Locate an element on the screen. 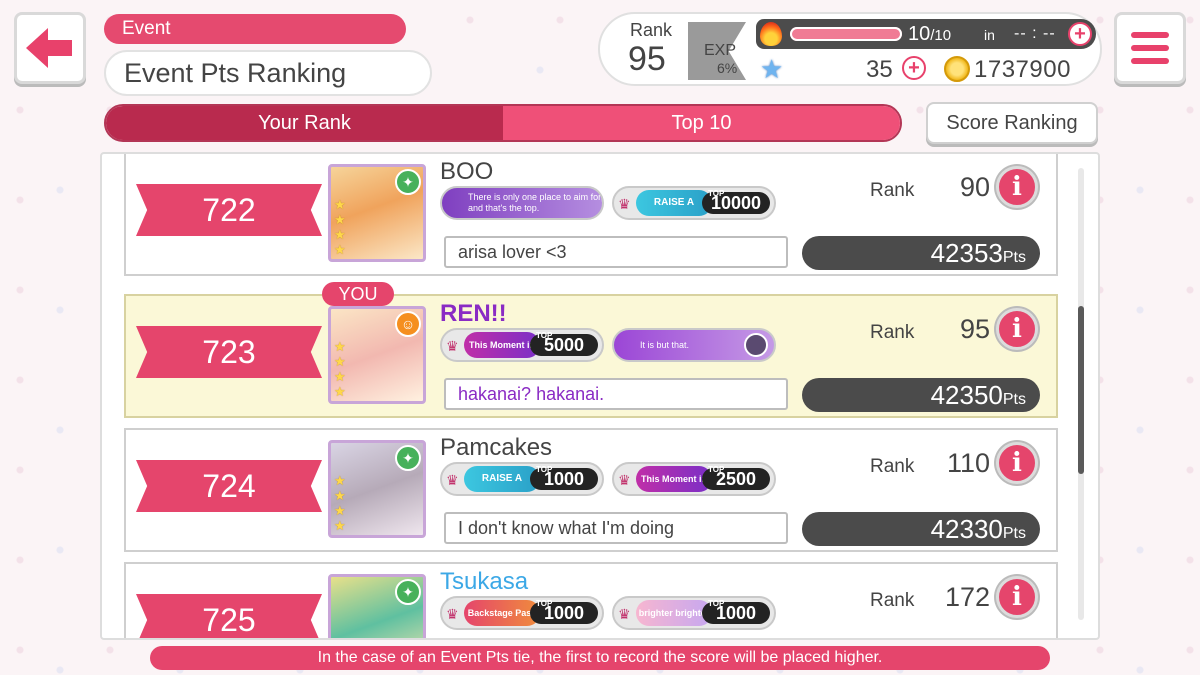 The image size is (1200, 675). scrollbar-thumb is located at coordinates (1081, 390).